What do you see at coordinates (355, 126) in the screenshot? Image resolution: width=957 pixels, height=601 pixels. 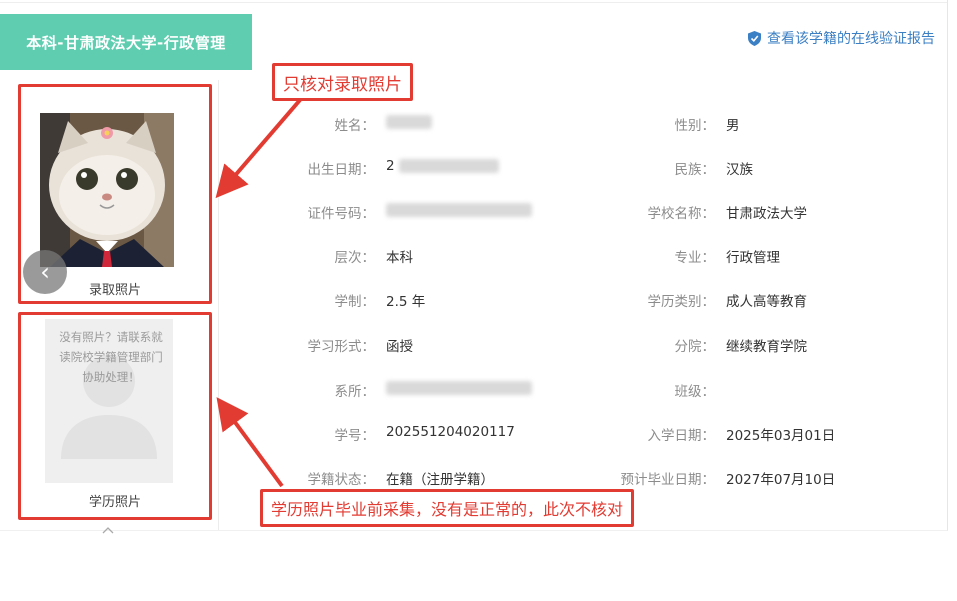 I see `name-label: 姓名：` at bounding box center [355, 126].